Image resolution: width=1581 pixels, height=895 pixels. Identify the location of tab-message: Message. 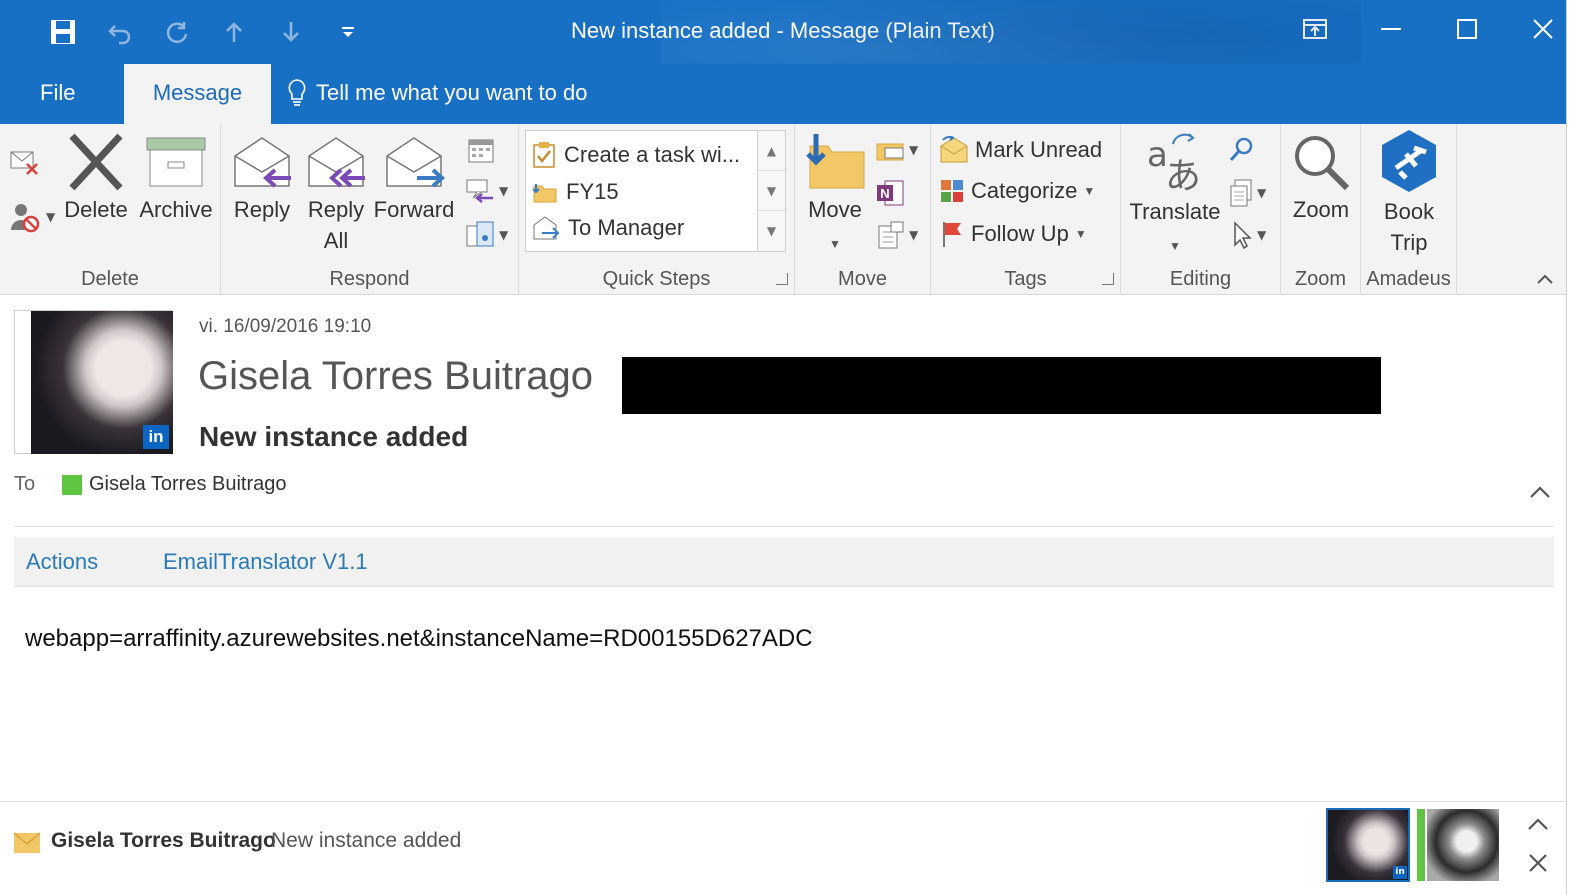
(197, 94).